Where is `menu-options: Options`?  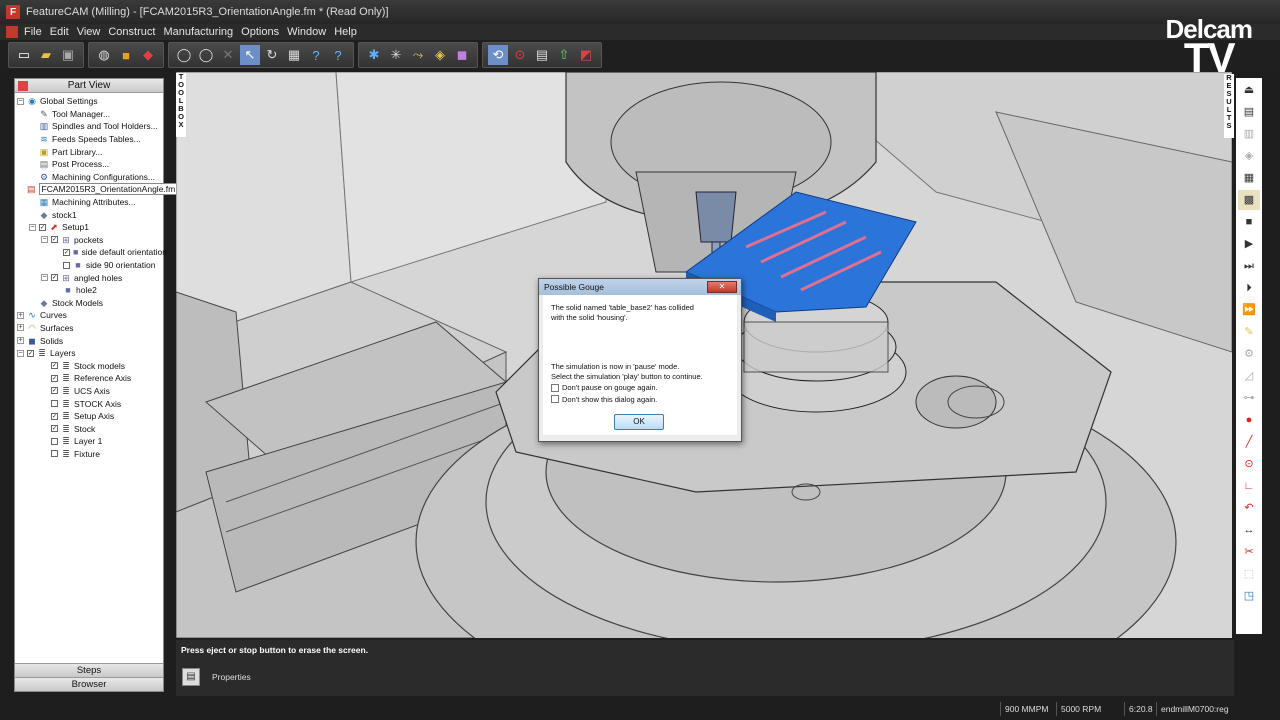 menu-options: Options is located at coordinates (260, 32).